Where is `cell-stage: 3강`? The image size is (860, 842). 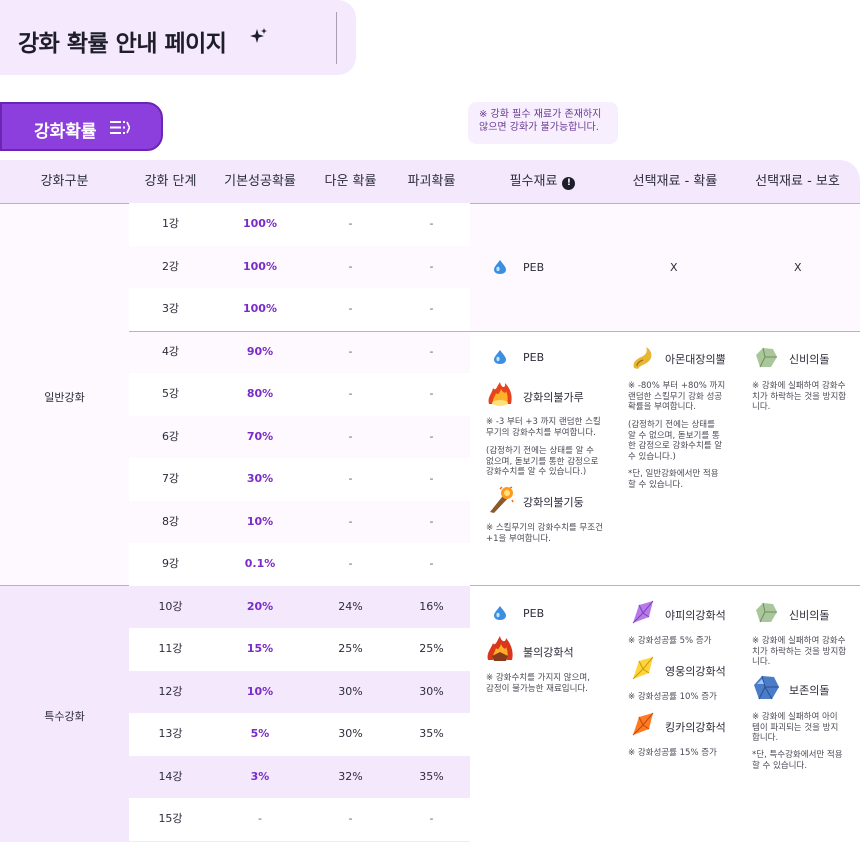 cell-stage: 3강 is located at coordinates (170, 308).